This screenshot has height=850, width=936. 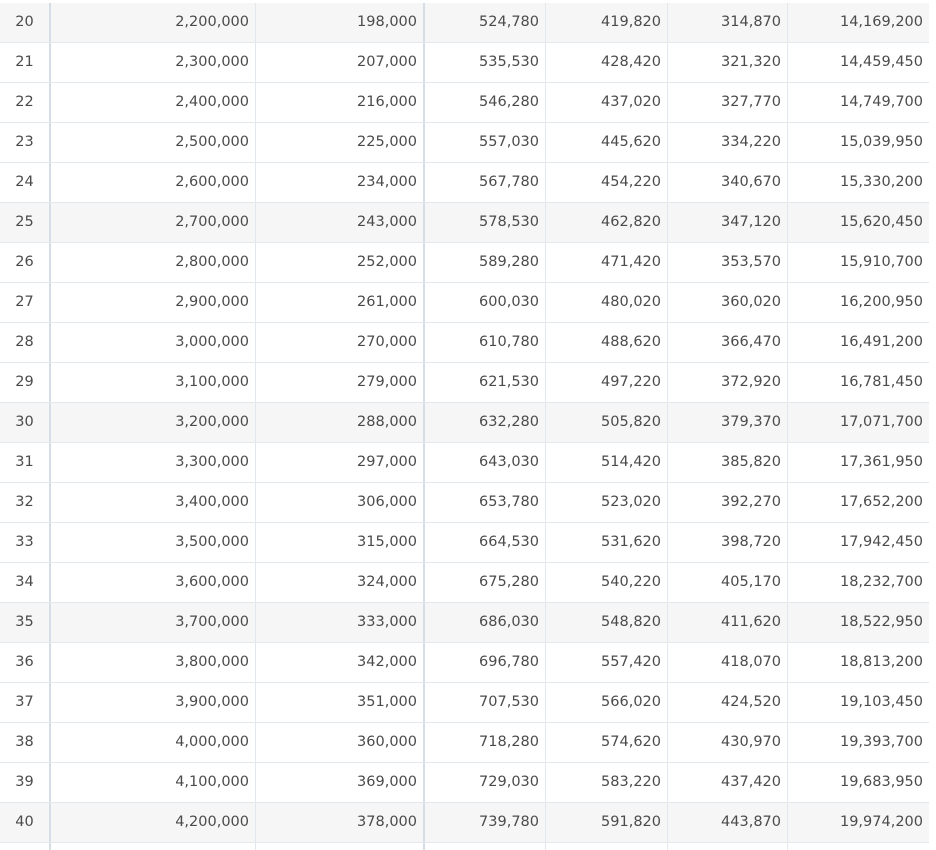 What do you see at coordinates (607, 422) in the screenshot?
I see `column-4-cell: 505,820` at bounding box center [607, 422].